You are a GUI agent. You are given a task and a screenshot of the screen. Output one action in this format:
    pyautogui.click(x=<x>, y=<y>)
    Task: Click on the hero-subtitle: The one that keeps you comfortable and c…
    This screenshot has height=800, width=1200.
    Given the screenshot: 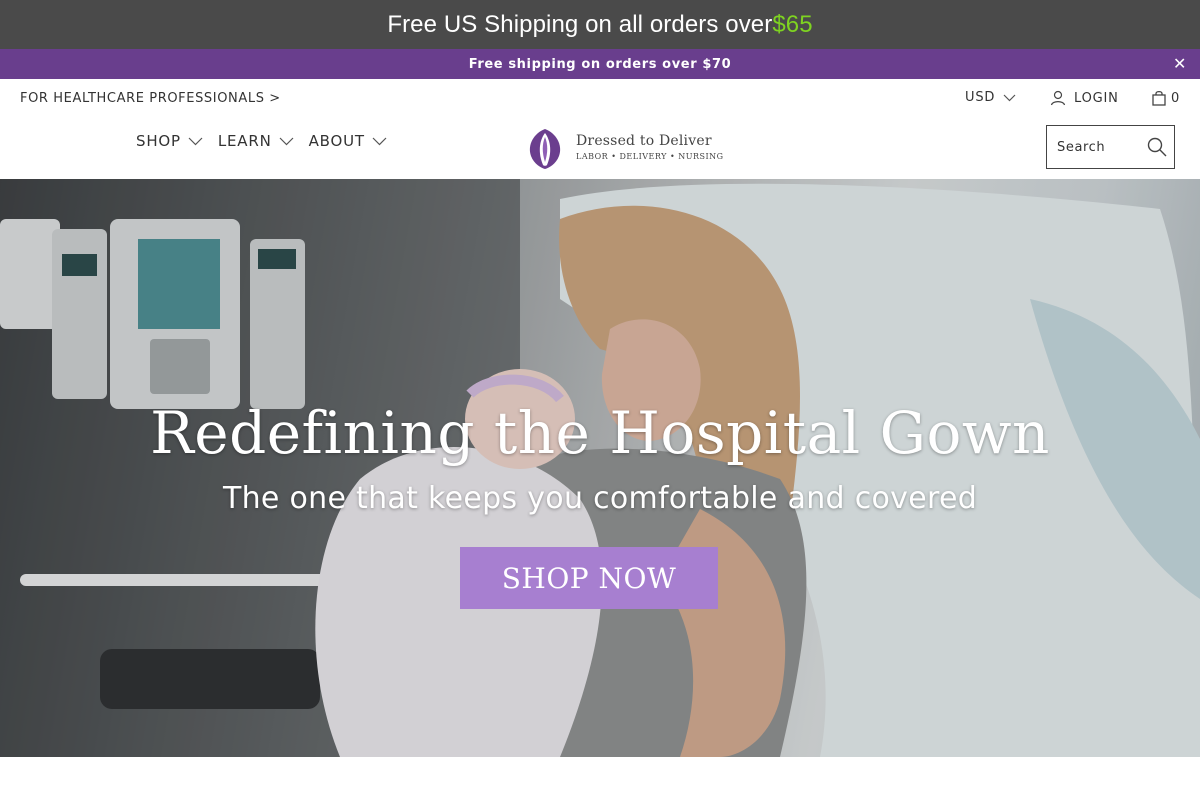 What is the action you would take?
    pyautogui.click(x=600, y=498)
    